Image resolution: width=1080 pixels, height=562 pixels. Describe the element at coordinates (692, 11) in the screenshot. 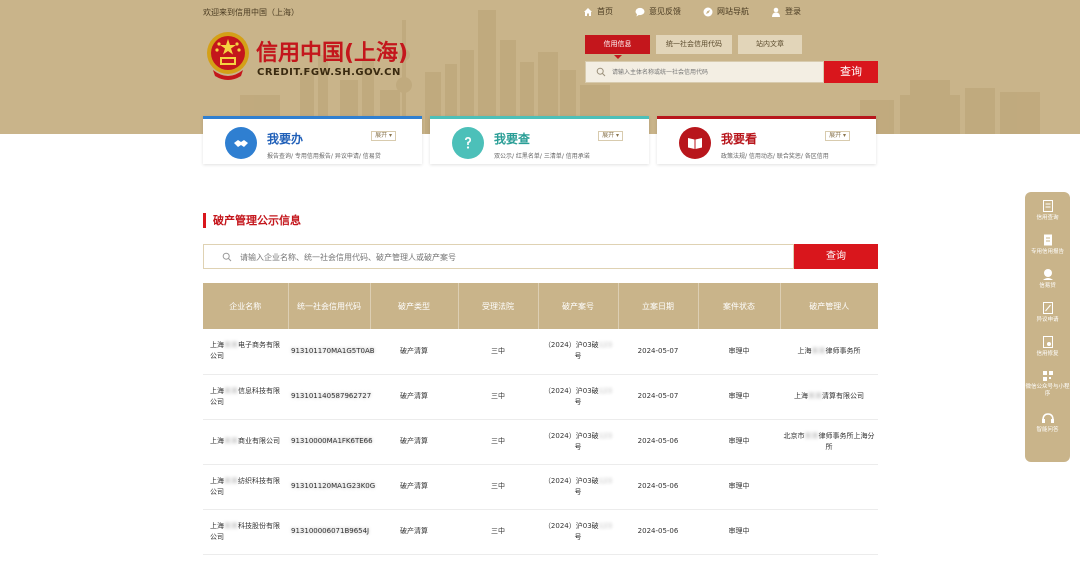

I see `top-nav: 首页 意见反馈 网站导航 登录` at that location.